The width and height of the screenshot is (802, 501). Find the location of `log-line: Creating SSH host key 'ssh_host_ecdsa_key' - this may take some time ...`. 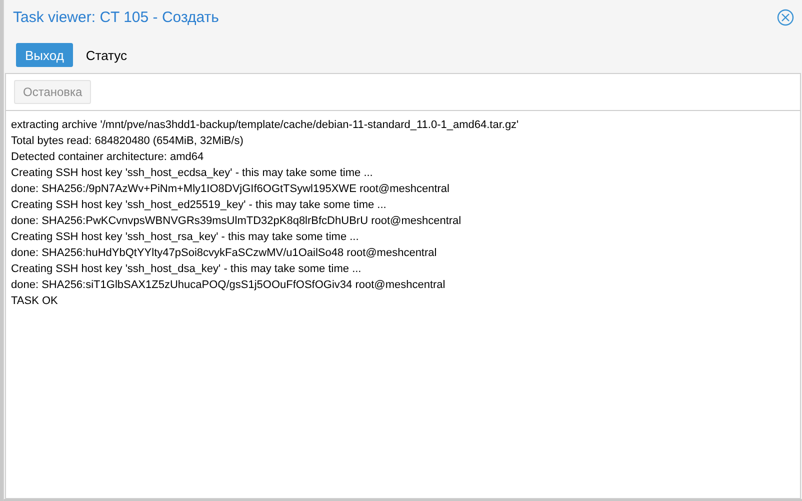

log-line: Creating SSH host key 'ssh_host_ecdsa_key' - this may take some time ... is located at coordinates (192, 173).